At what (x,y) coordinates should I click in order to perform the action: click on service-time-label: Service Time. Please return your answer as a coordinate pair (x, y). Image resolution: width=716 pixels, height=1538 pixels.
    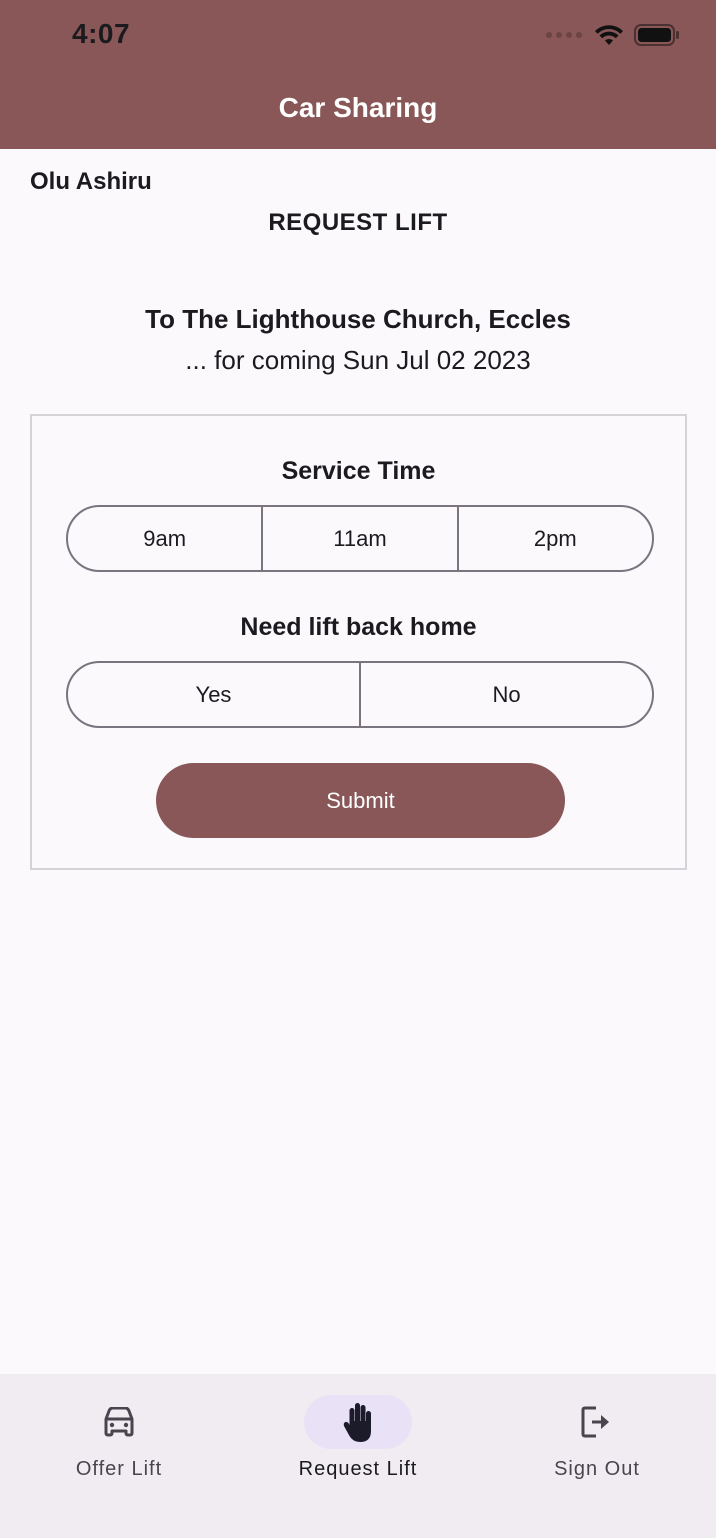
    Looking at the image, I should click on (358, 471).